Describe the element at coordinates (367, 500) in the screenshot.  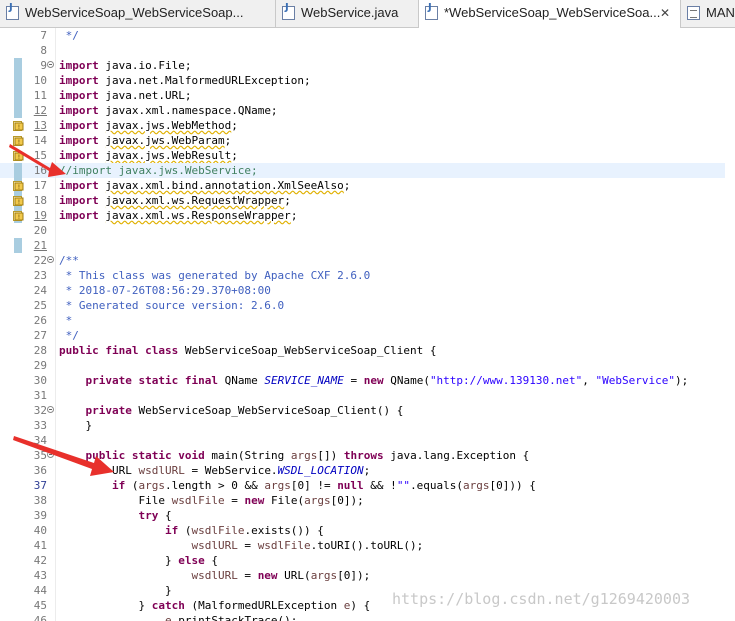
I see `code-line: 38 File wsdlFile = new File(args[0]);` at that location.